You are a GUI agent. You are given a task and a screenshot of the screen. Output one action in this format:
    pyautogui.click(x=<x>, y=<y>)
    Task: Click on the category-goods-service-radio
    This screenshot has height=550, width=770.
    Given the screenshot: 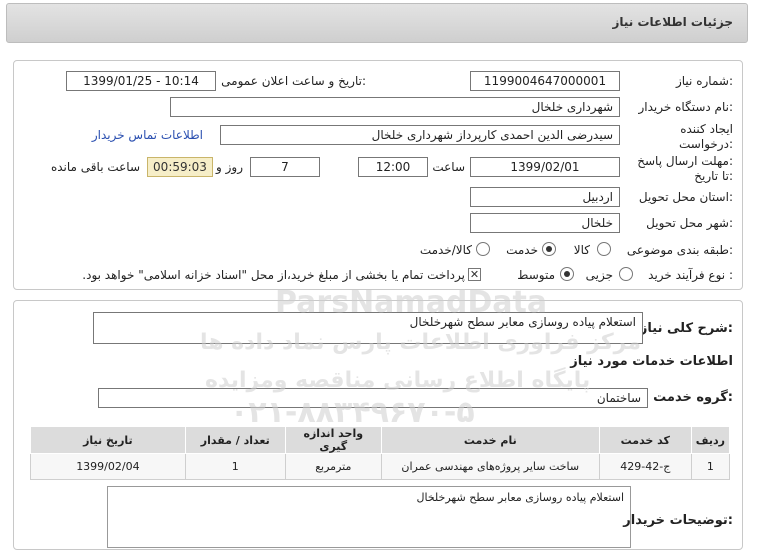 What is the action you would take?
    pyautogui.click(x=483, y=249)
    